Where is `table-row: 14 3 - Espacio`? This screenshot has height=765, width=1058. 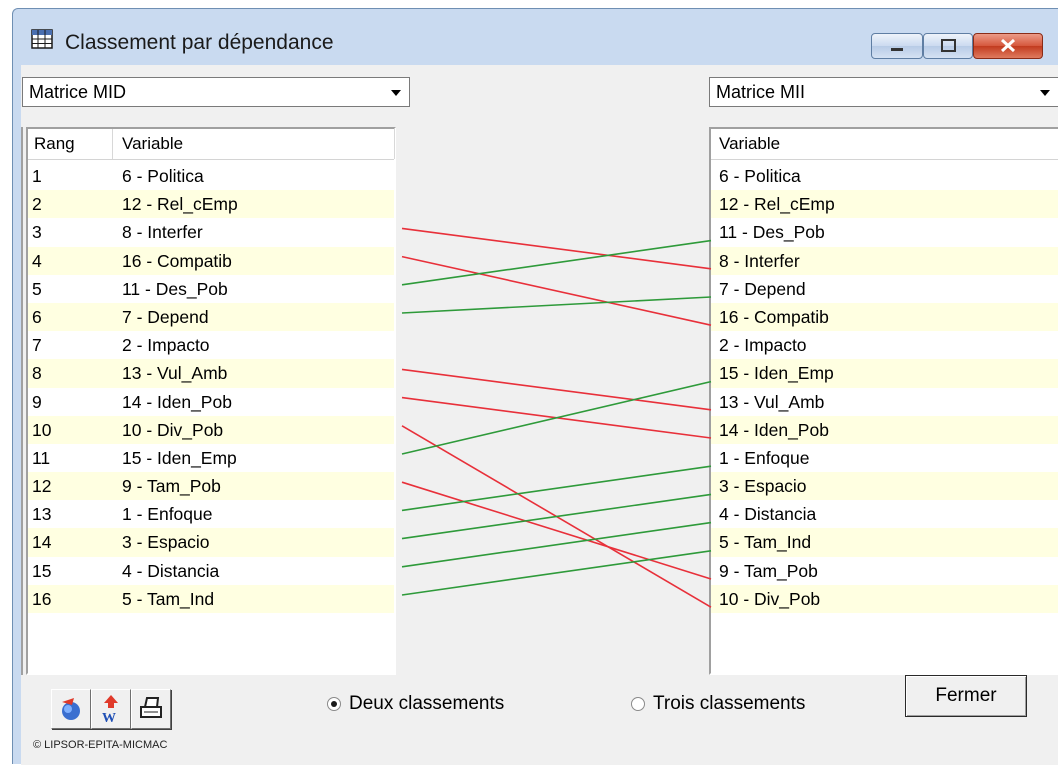
table-row: 14 3 - Espacio is located at coordinates (211, 542).